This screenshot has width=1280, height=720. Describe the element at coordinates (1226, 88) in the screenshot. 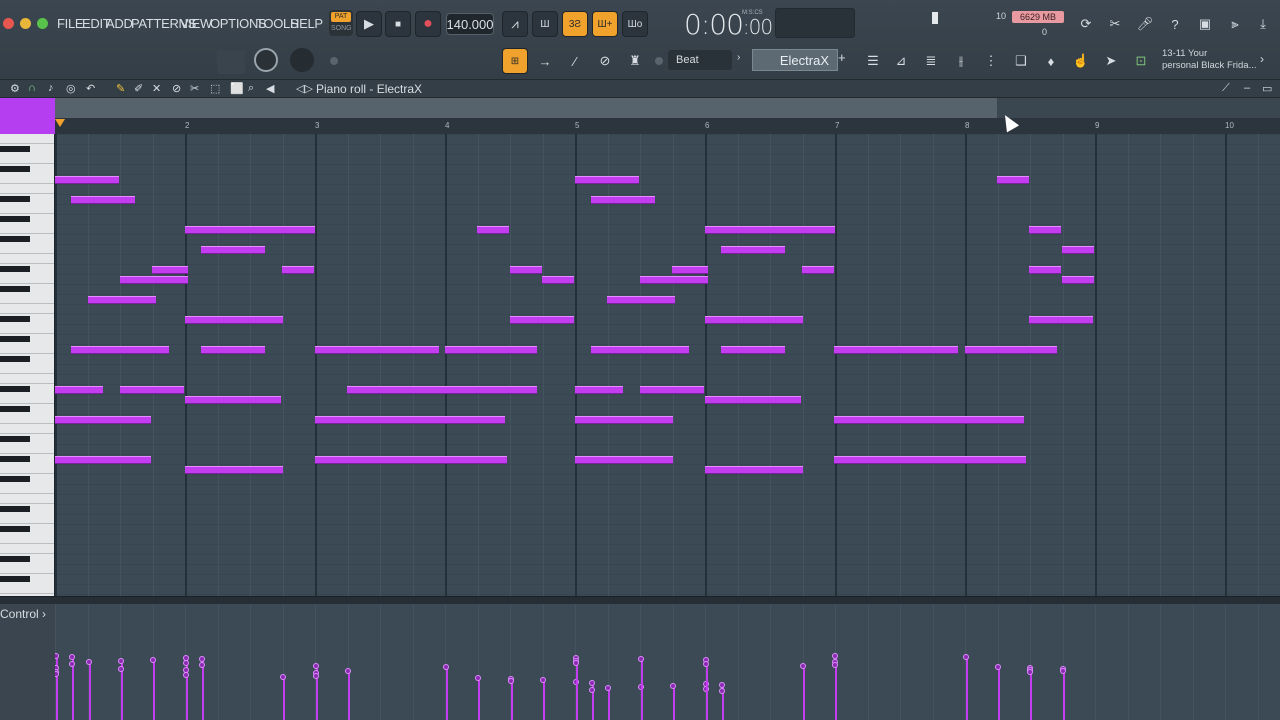

I see `snap-settings-icon: ⟋` at that location.